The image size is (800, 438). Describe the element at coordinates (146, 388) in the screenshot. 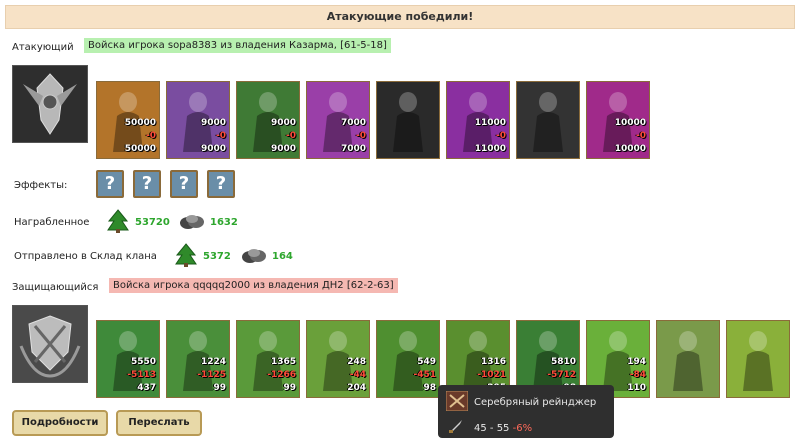

I see `defender-unit-after: 437` at that location.